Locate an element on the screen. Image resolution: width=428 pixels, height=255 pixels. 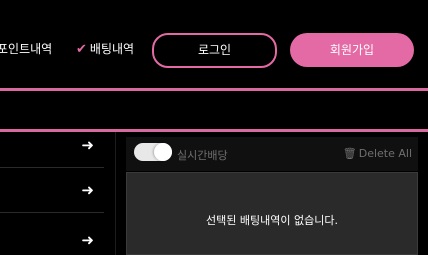
trash-icon: 🗑 is located at coordinates (349, 153).